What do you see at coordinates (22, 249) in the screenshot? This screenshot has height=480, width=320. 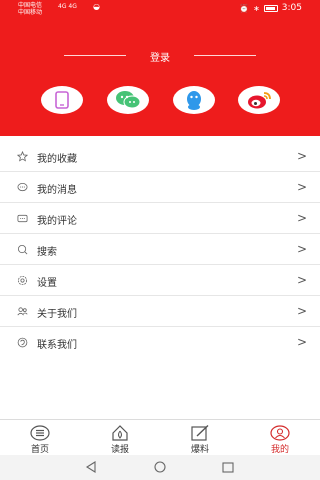 I see `search-icon` at bounding box center [22, 249].